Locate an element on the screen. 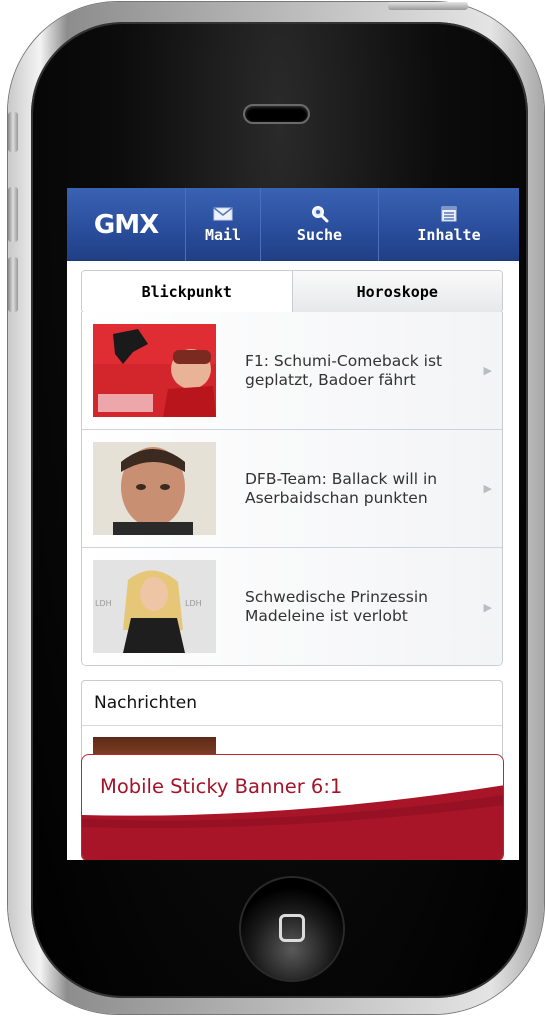 This screenshot has width=545, height=1017. banner-text: Mobile Sticky Banner 6:1 is located at coordinates (221, 786).